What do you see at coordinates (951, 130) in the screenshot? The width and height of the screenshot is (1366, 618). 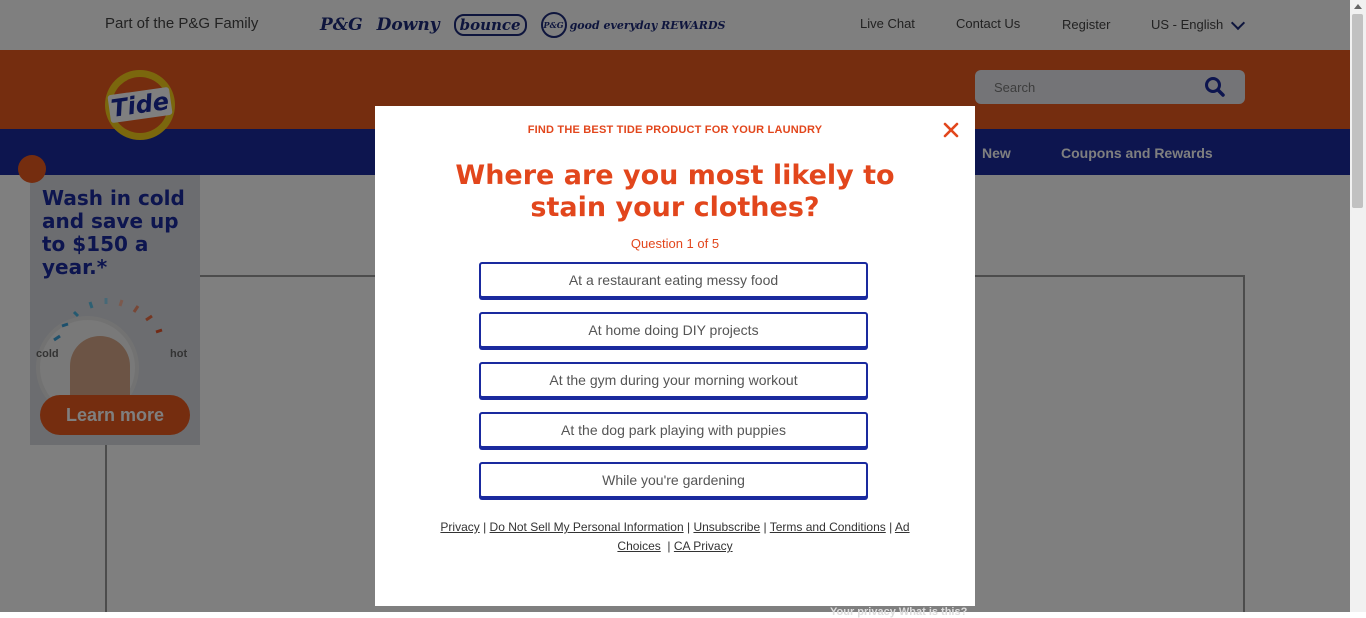 I see `close-icon` at bounding box center [951, 130].